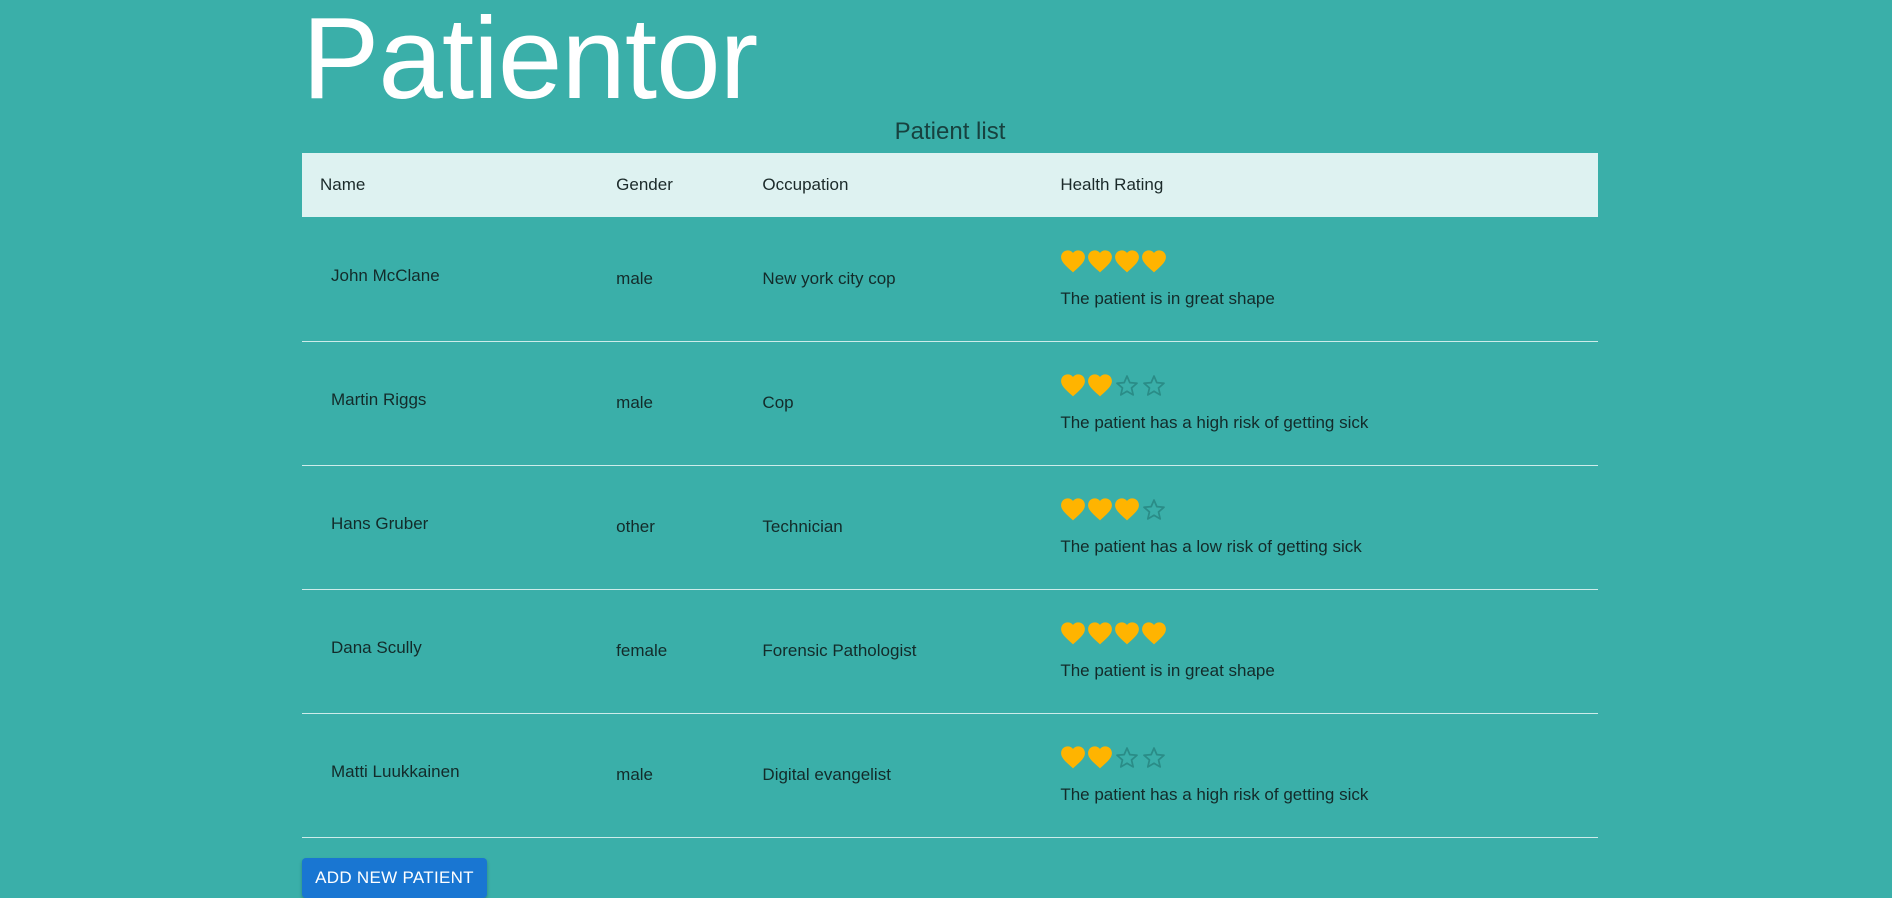 The width and height of the screenshot is (1892, 898). I want to click on add-new-patient-button: ADD NEW PATIENT, so click(394, 878).